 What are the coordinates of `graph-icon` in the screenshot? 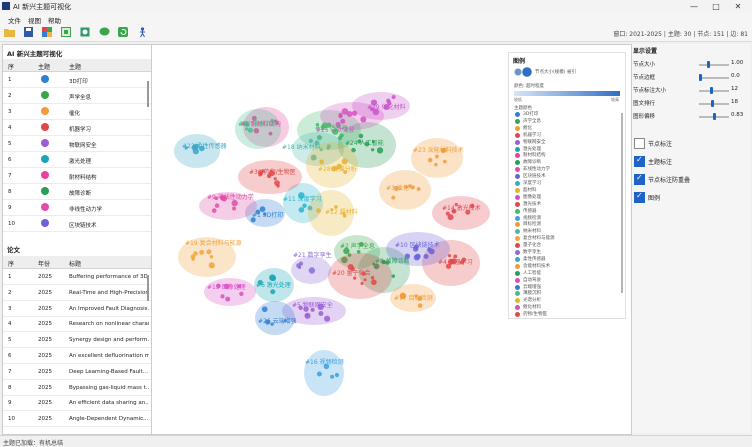 It's located at (85, 32).